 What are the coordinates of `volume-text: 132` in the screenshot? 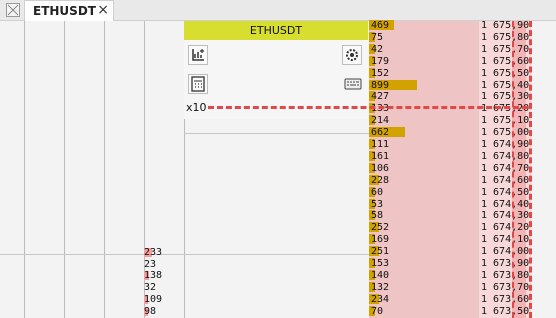 It's located at (380, 287).